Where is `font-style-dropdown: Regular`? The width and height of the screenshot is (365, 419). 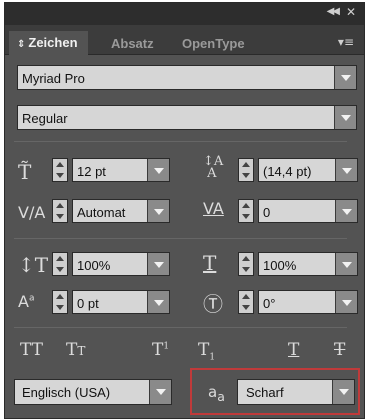
font-style-dropdown: Regular is located at coordinates (187, 117).